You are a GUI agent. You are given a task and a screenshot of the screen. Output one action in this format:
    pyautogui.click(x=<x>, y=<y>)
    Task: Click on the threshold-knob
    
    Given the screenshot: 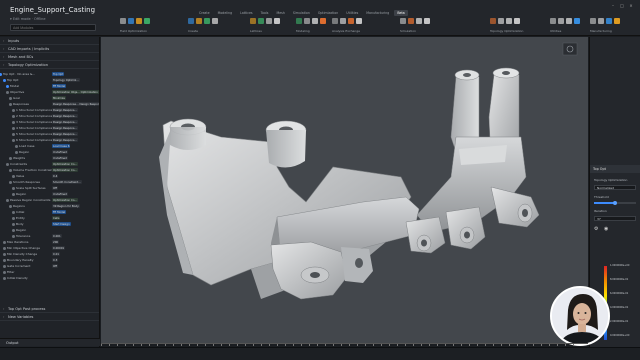 What is the action you would take?
    pyautogui.click(x=615, y=202)
    